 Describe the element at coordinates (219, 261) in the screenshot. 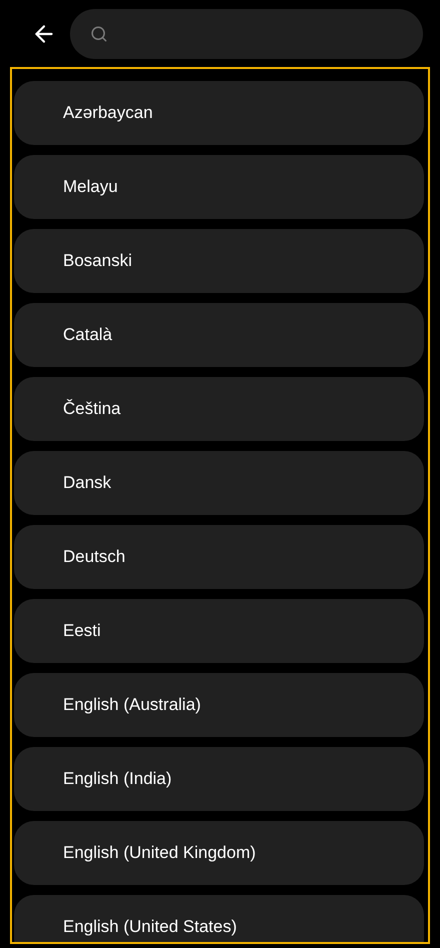

I see `language-item: Bosanski` at that location.